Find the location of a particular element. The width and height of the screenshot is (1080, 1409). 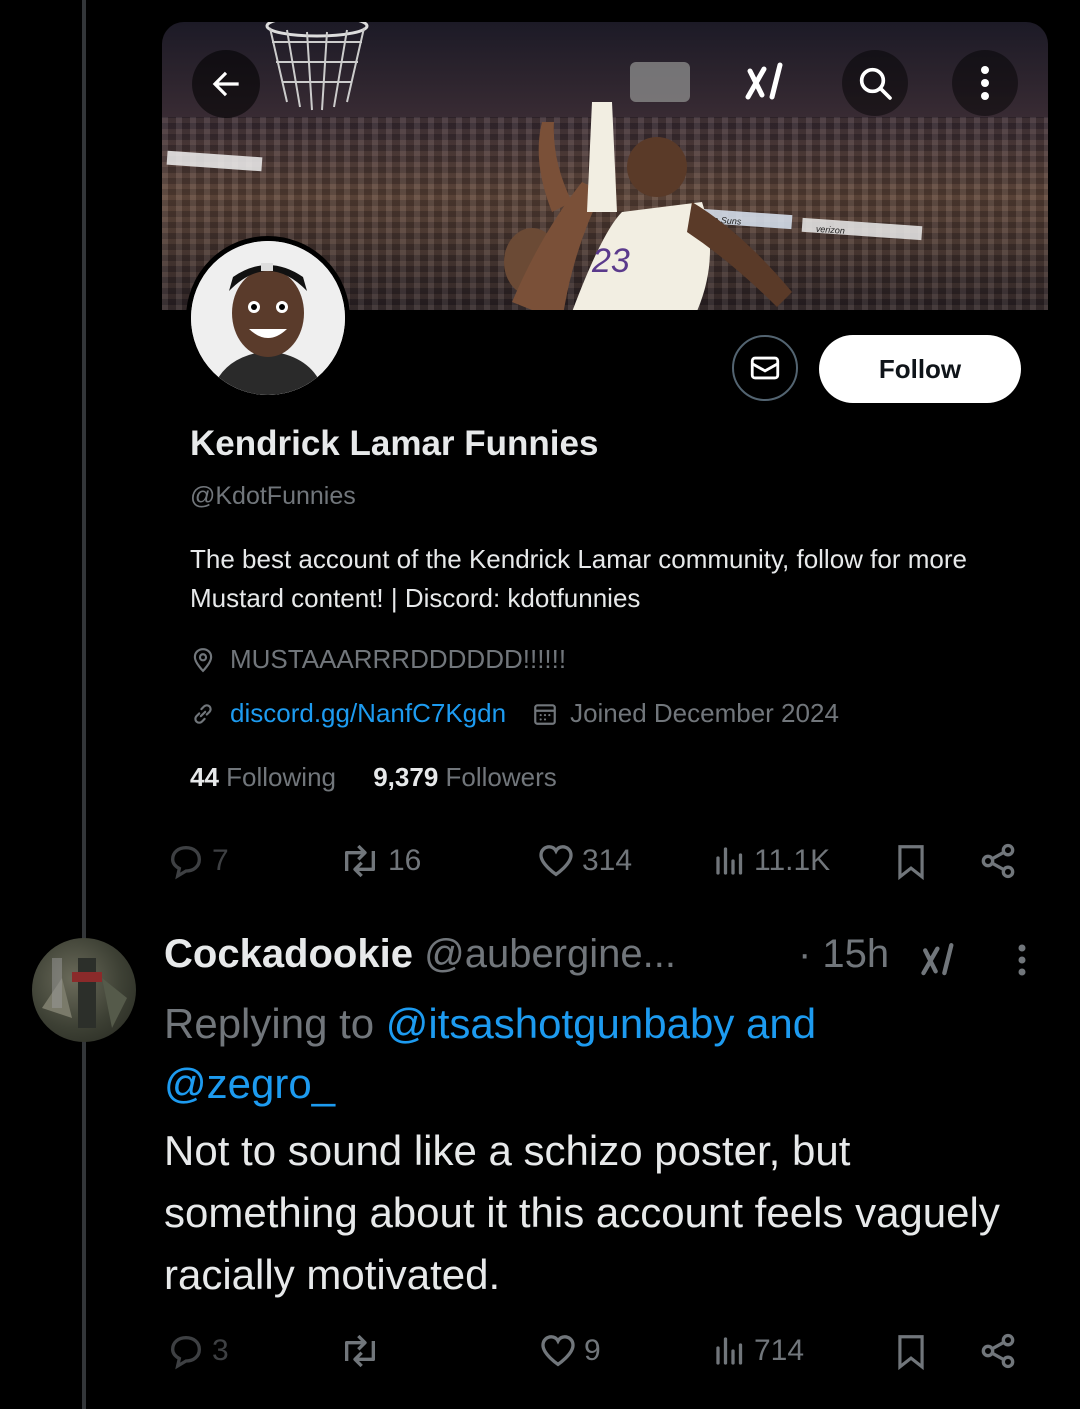

follow-button: Follow is located at coordinates (920, 369).